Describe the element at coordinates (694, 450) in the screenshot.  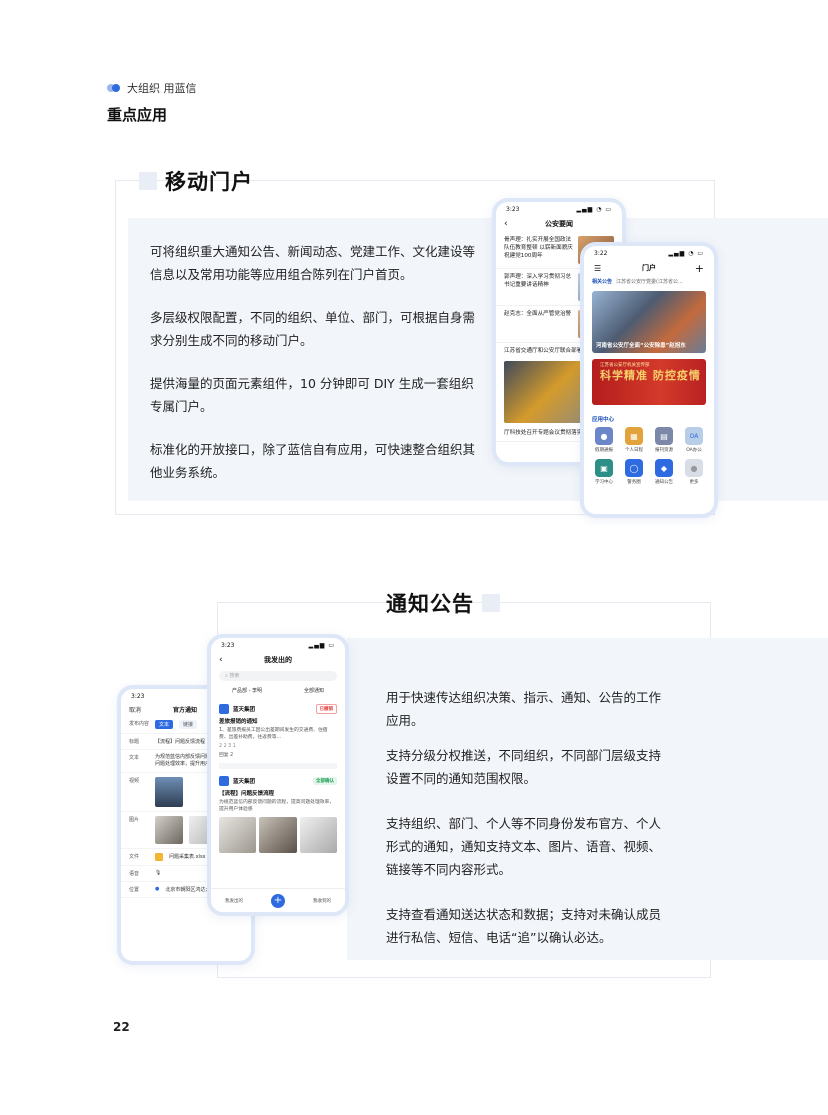
I see `app-label: OA办公` at that location.